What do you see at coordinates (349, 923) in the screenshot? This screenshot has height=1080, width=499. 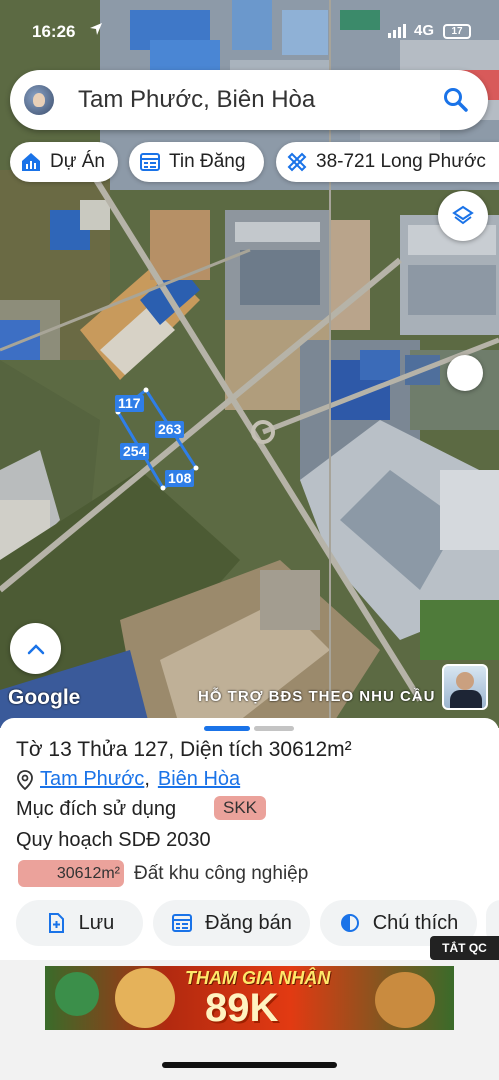 I see `half-circle-icon` at bounding box center [349, 923].